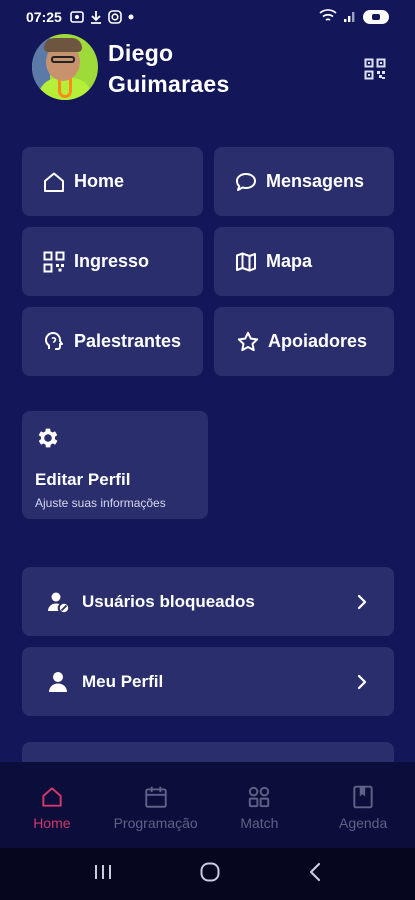 The image size is (415, 900). I want to click on home-system-icon, so click(210, 874).